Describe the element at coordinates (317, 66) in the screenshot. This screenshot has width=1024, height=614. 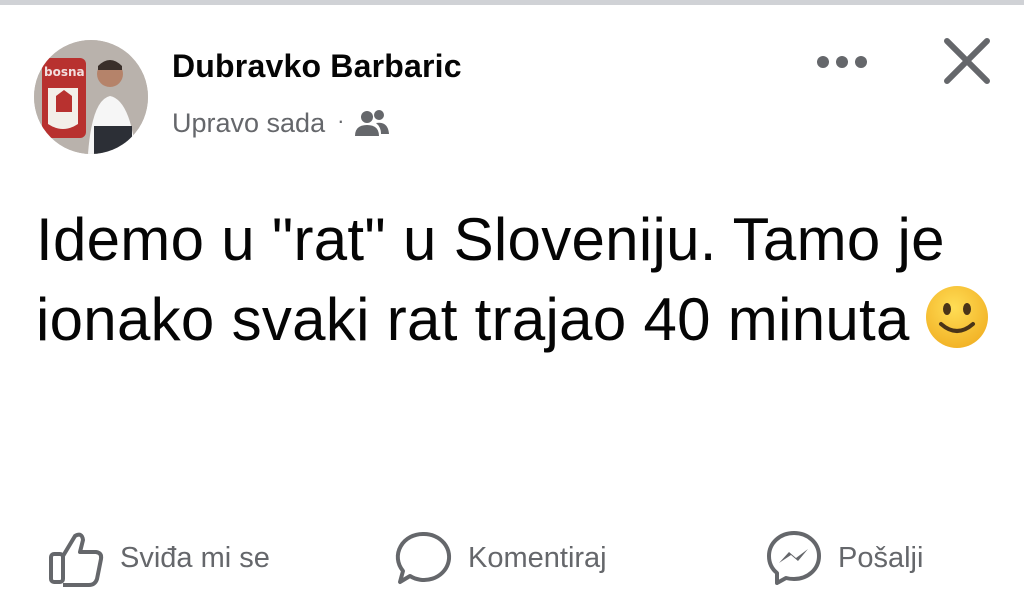
I see `author-name: Dubravko Barbaric` at that location.